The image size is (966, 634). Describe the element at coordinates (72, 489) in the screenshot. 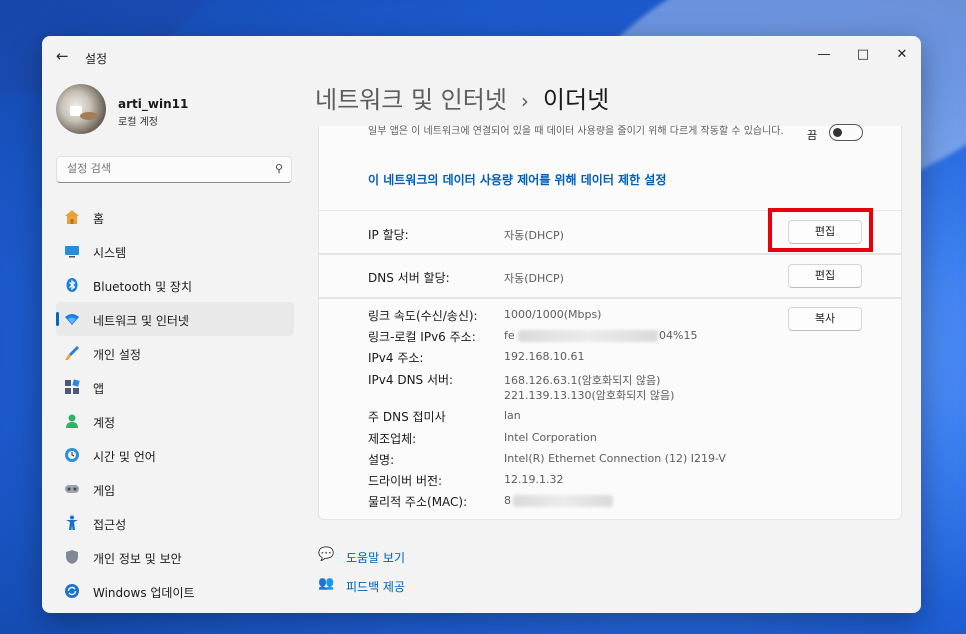

I see `gamepad-icon` at that location.